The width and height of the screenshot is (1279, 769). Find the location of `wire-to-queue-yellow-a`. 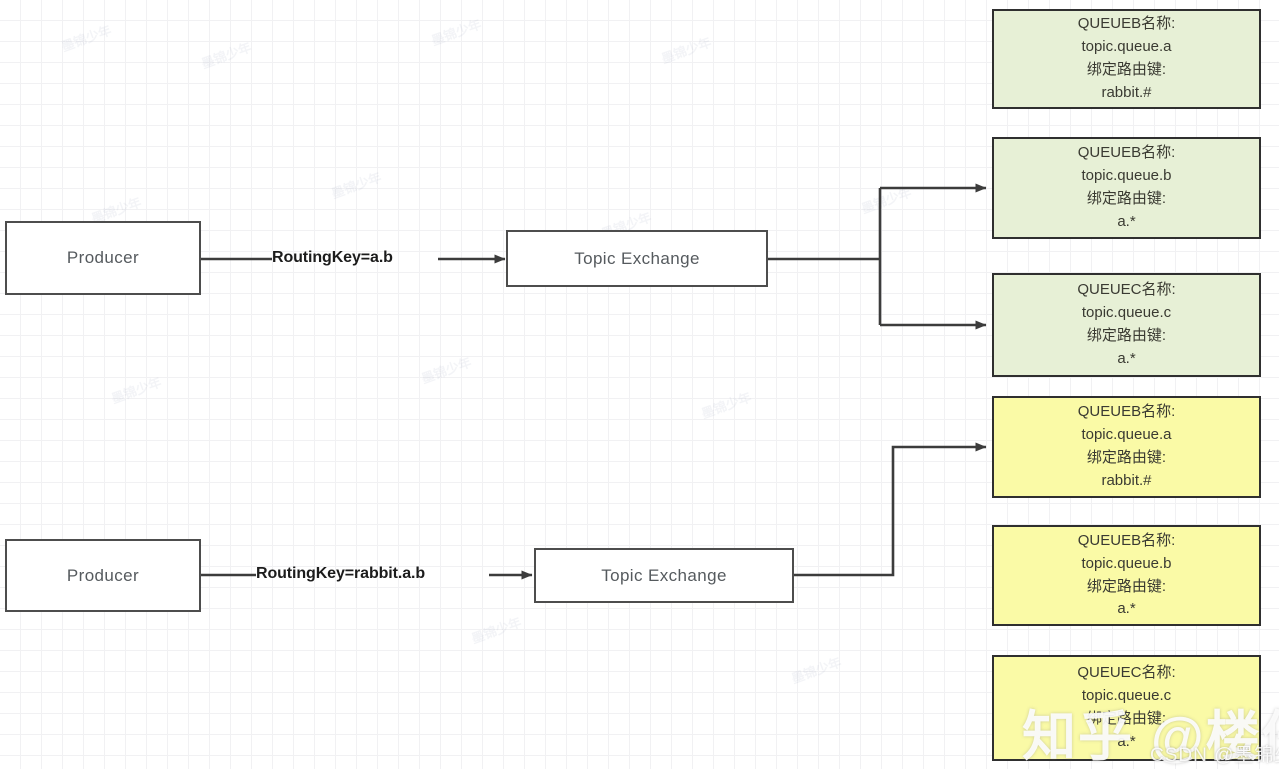

wire-to-queue-yellow-a is located at coordinates (890, 509).